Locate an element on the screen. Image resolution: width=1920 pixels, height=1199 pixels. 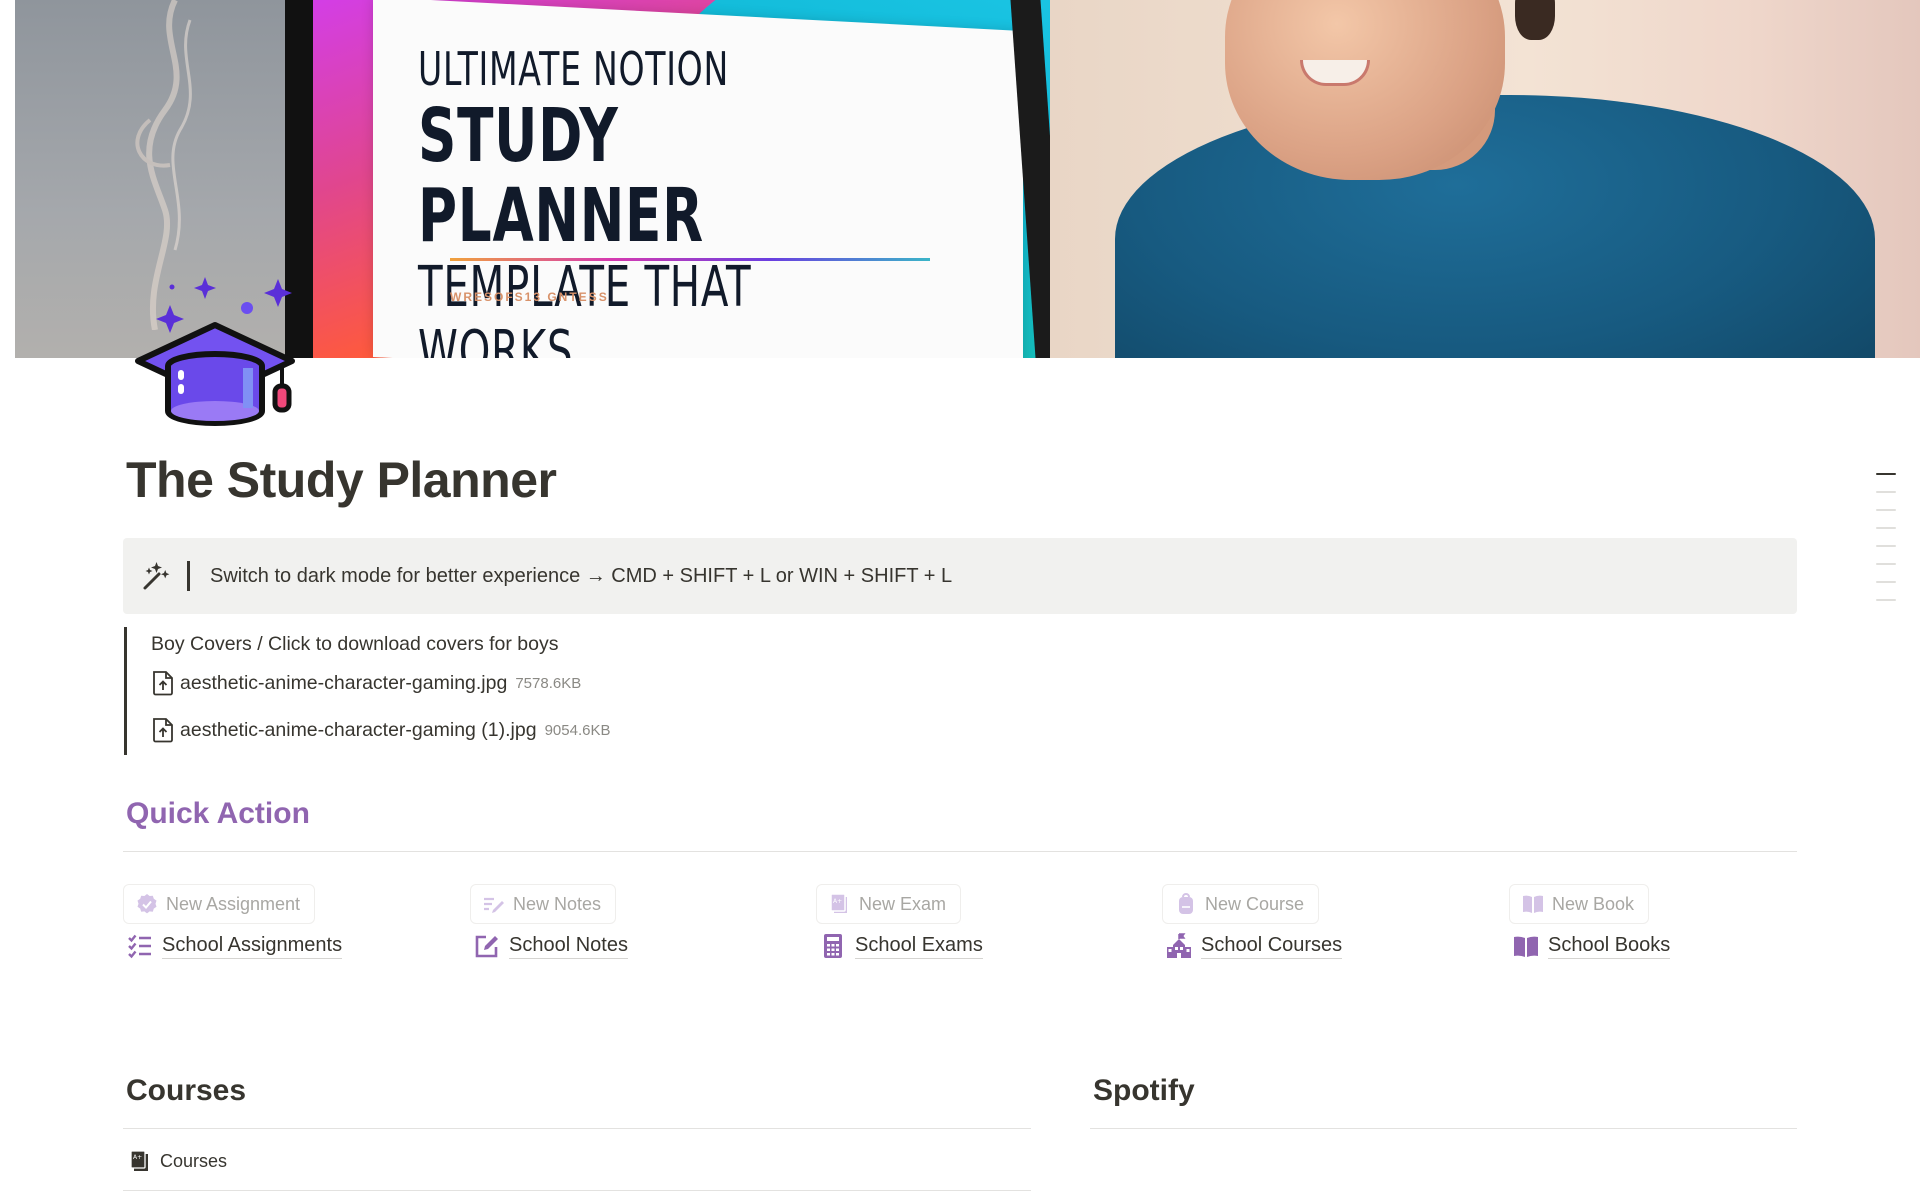
graduation-cap-icon is located at coordinates (215, 348).